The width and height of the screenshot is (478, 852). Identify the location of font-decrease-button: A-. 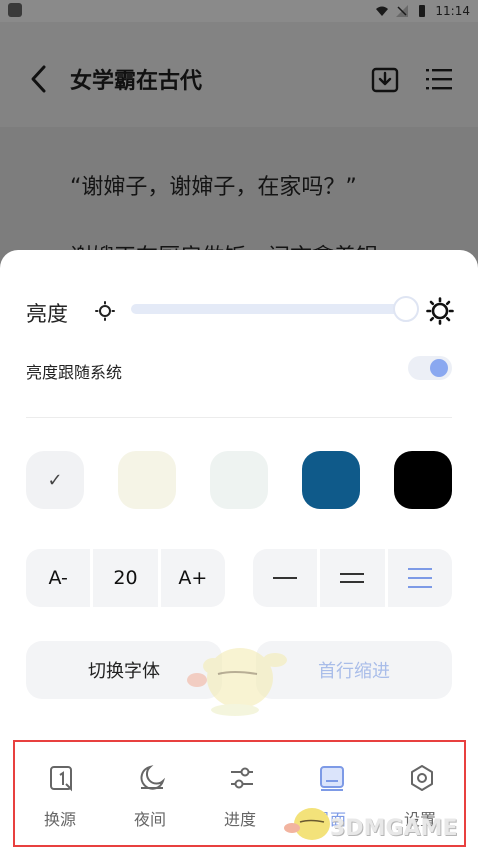
(58, 578).